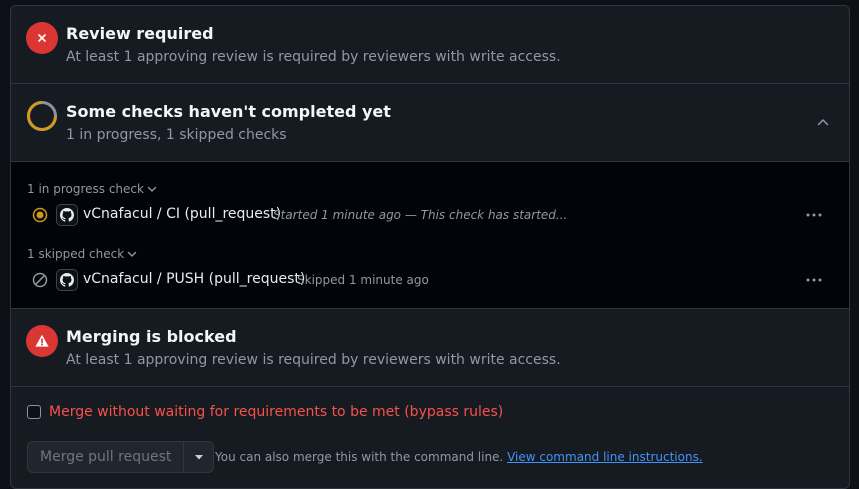 The width and height of the screenshot is (859, 489). I want to click on triangle-down-icon, so click(198, 456).